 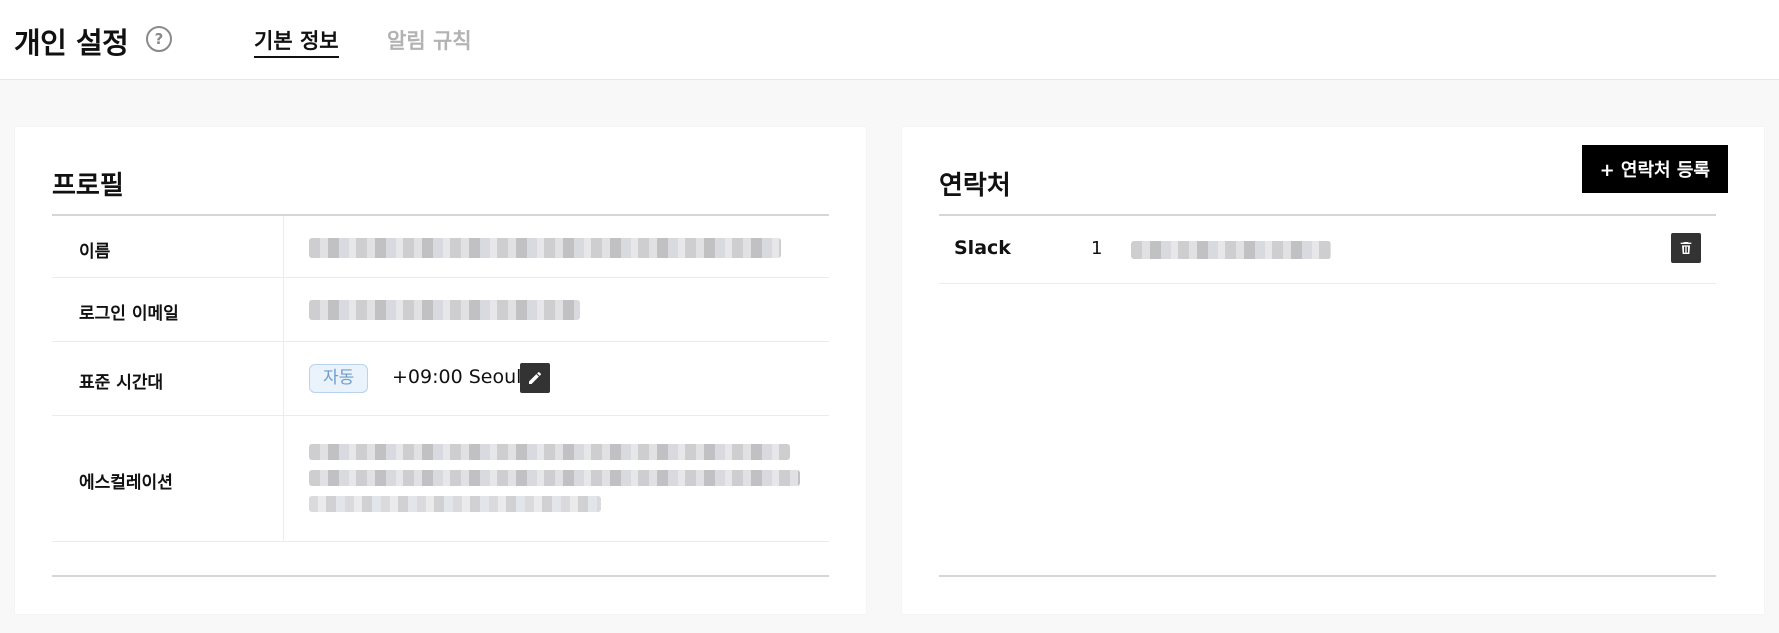 What do you see at coordinates (88, 186) in the screenshot?
I see `profile-title: 프로필` at bounding box center [88, 186].